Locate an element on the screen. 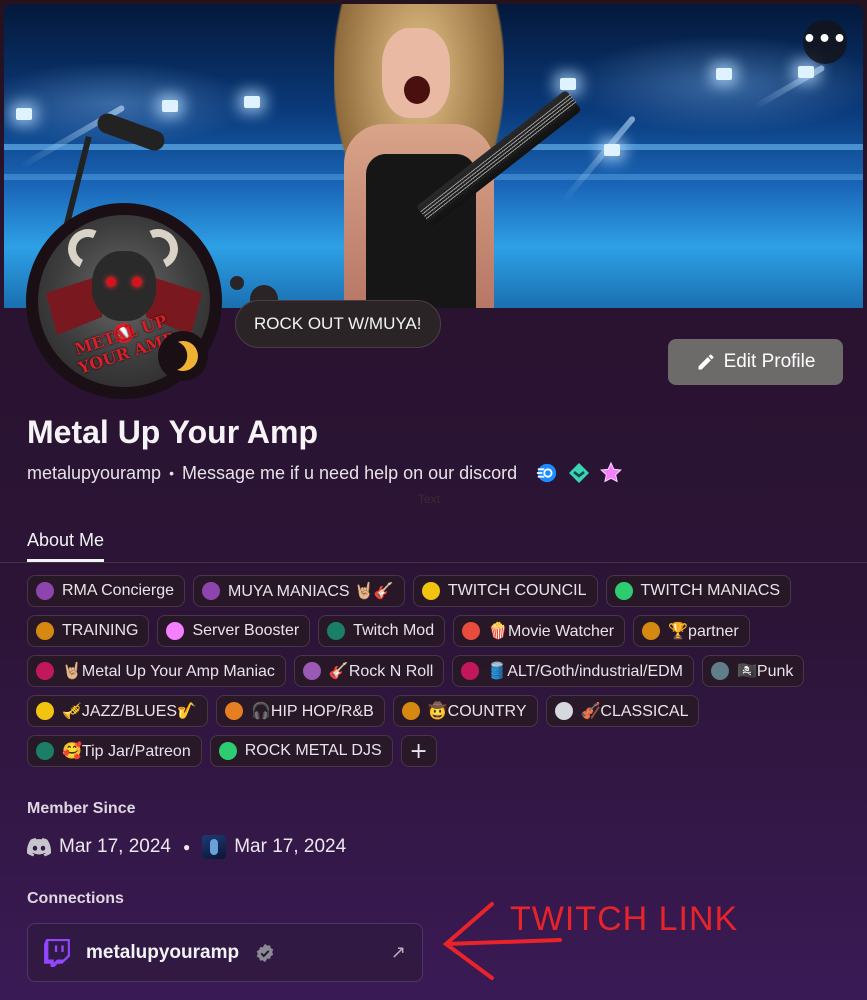 This screenshot has width=867, height=1000. tab-about-me: About Me is located at coordinates (66, 546).